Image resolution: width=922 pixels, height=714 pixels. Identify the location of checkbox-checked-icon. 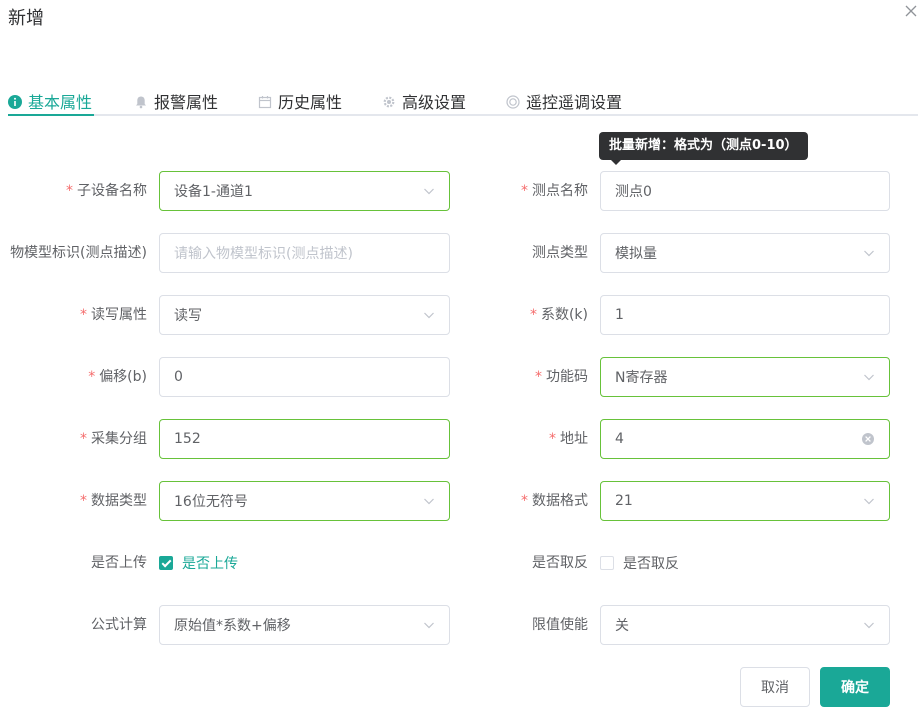
(166, 563).